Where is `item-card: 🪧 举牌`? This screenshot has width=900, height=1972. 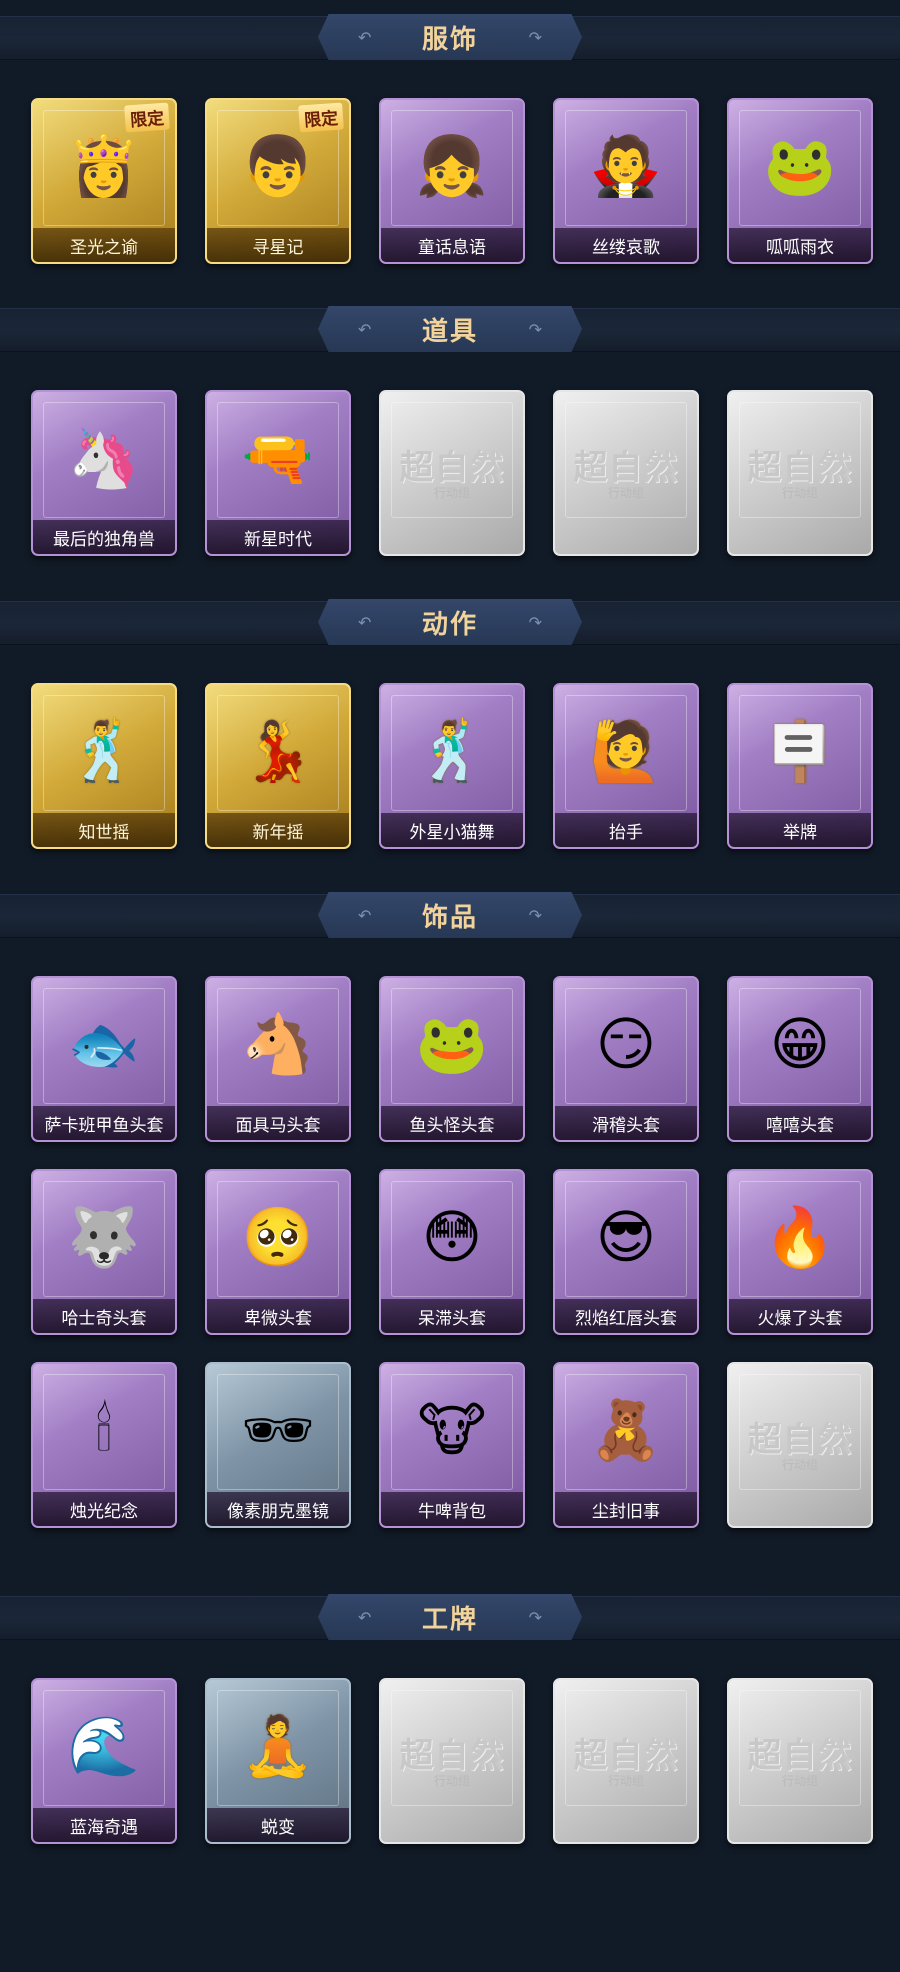
item-card: 🪧 举牌 is located at coordinates (800, 766).